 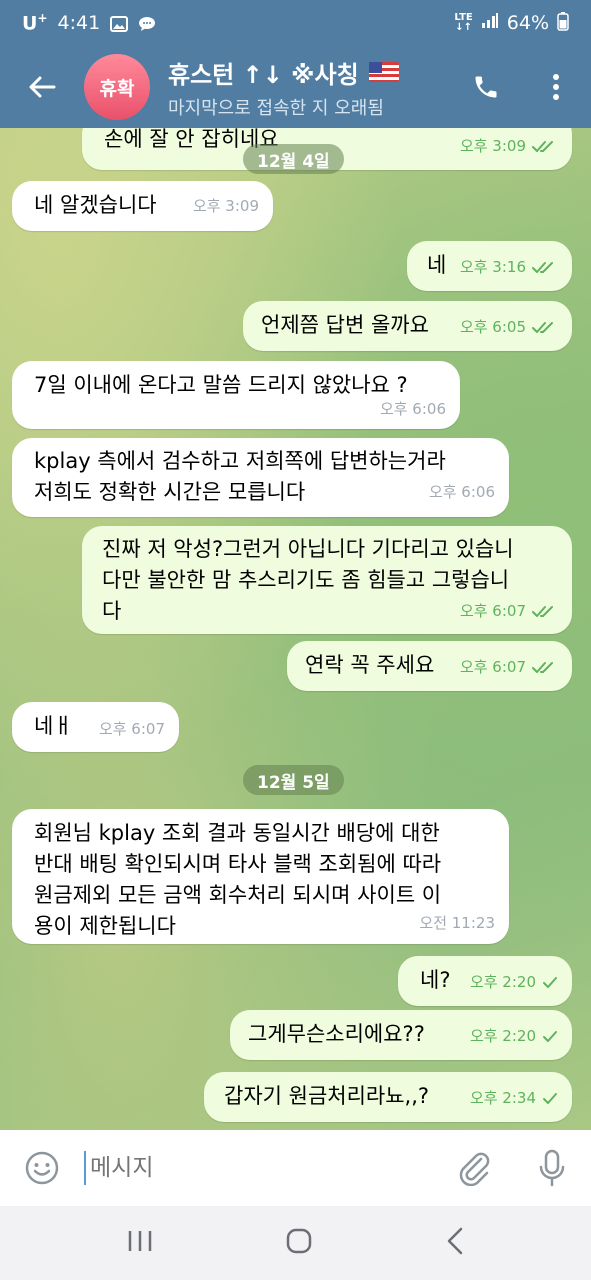 I want to click on avatar: 휴확, so click(x=117, y=87).